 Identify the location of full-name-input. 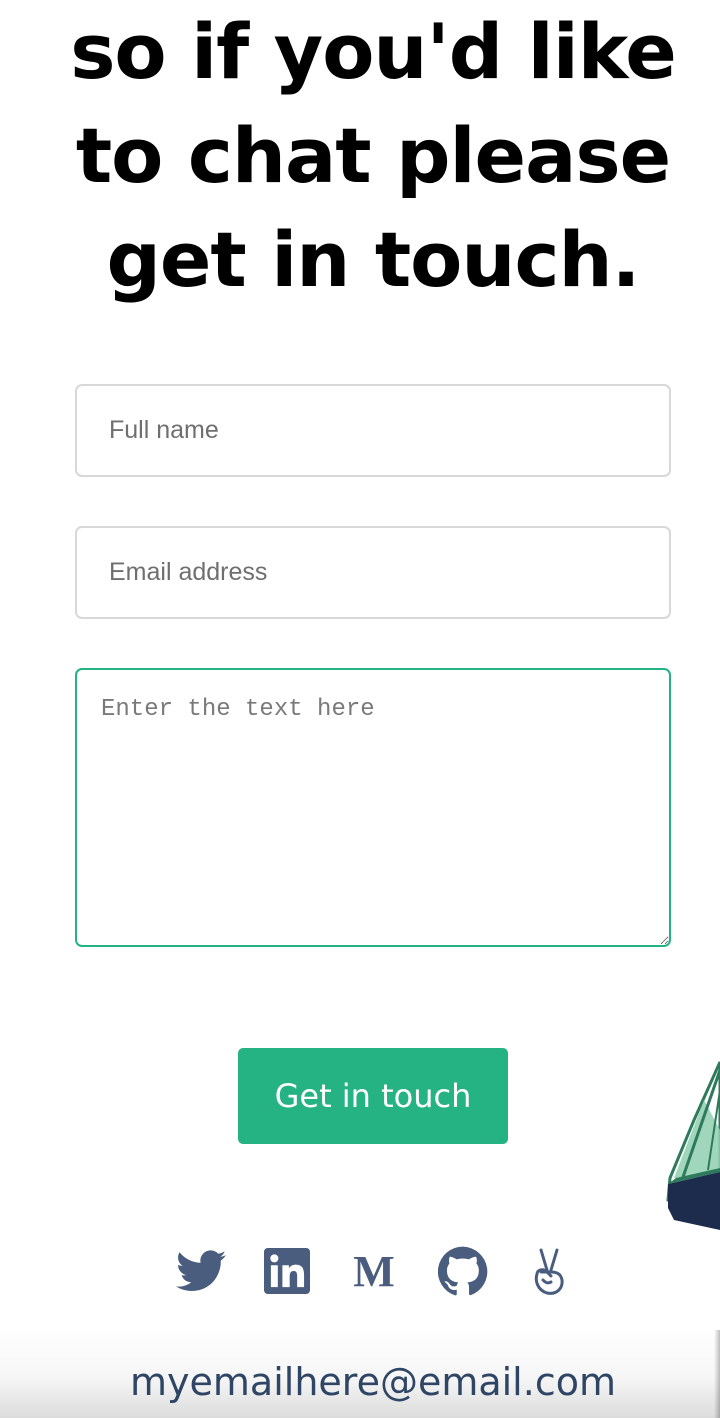
(373, 430).